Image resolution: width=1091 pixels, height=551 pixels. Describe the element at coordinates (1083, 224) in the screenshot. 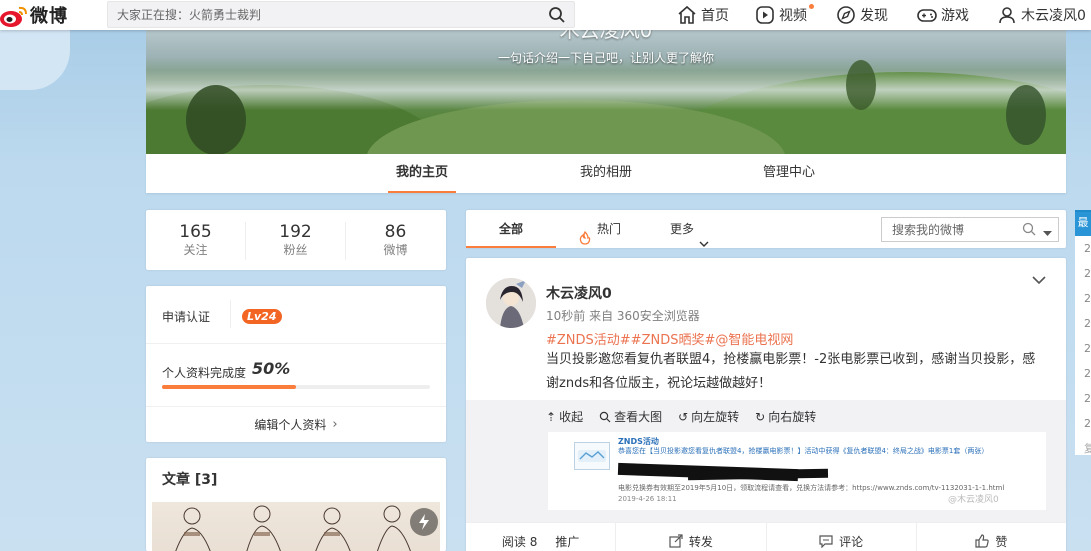

I see `right-panel-header: 最` at that location.